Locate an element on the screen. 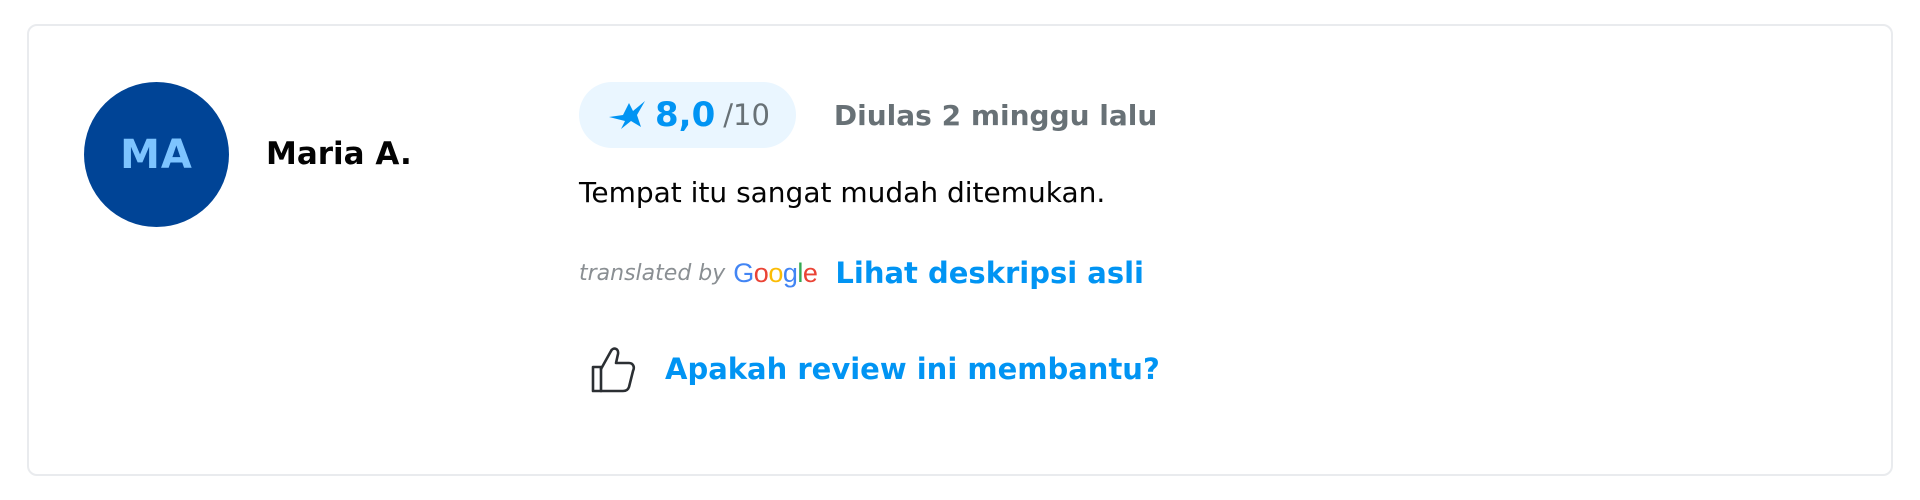 The image size is (1920, 500). rating-score: 8,0 is located at coordinates (685, 115).